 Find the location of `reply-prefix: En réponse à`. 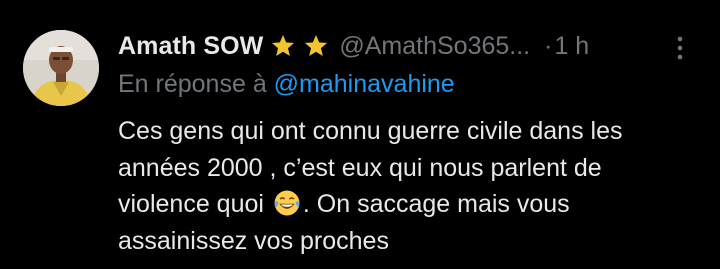

reply-prefix: En réponse à is located at coordinates (192, 84).